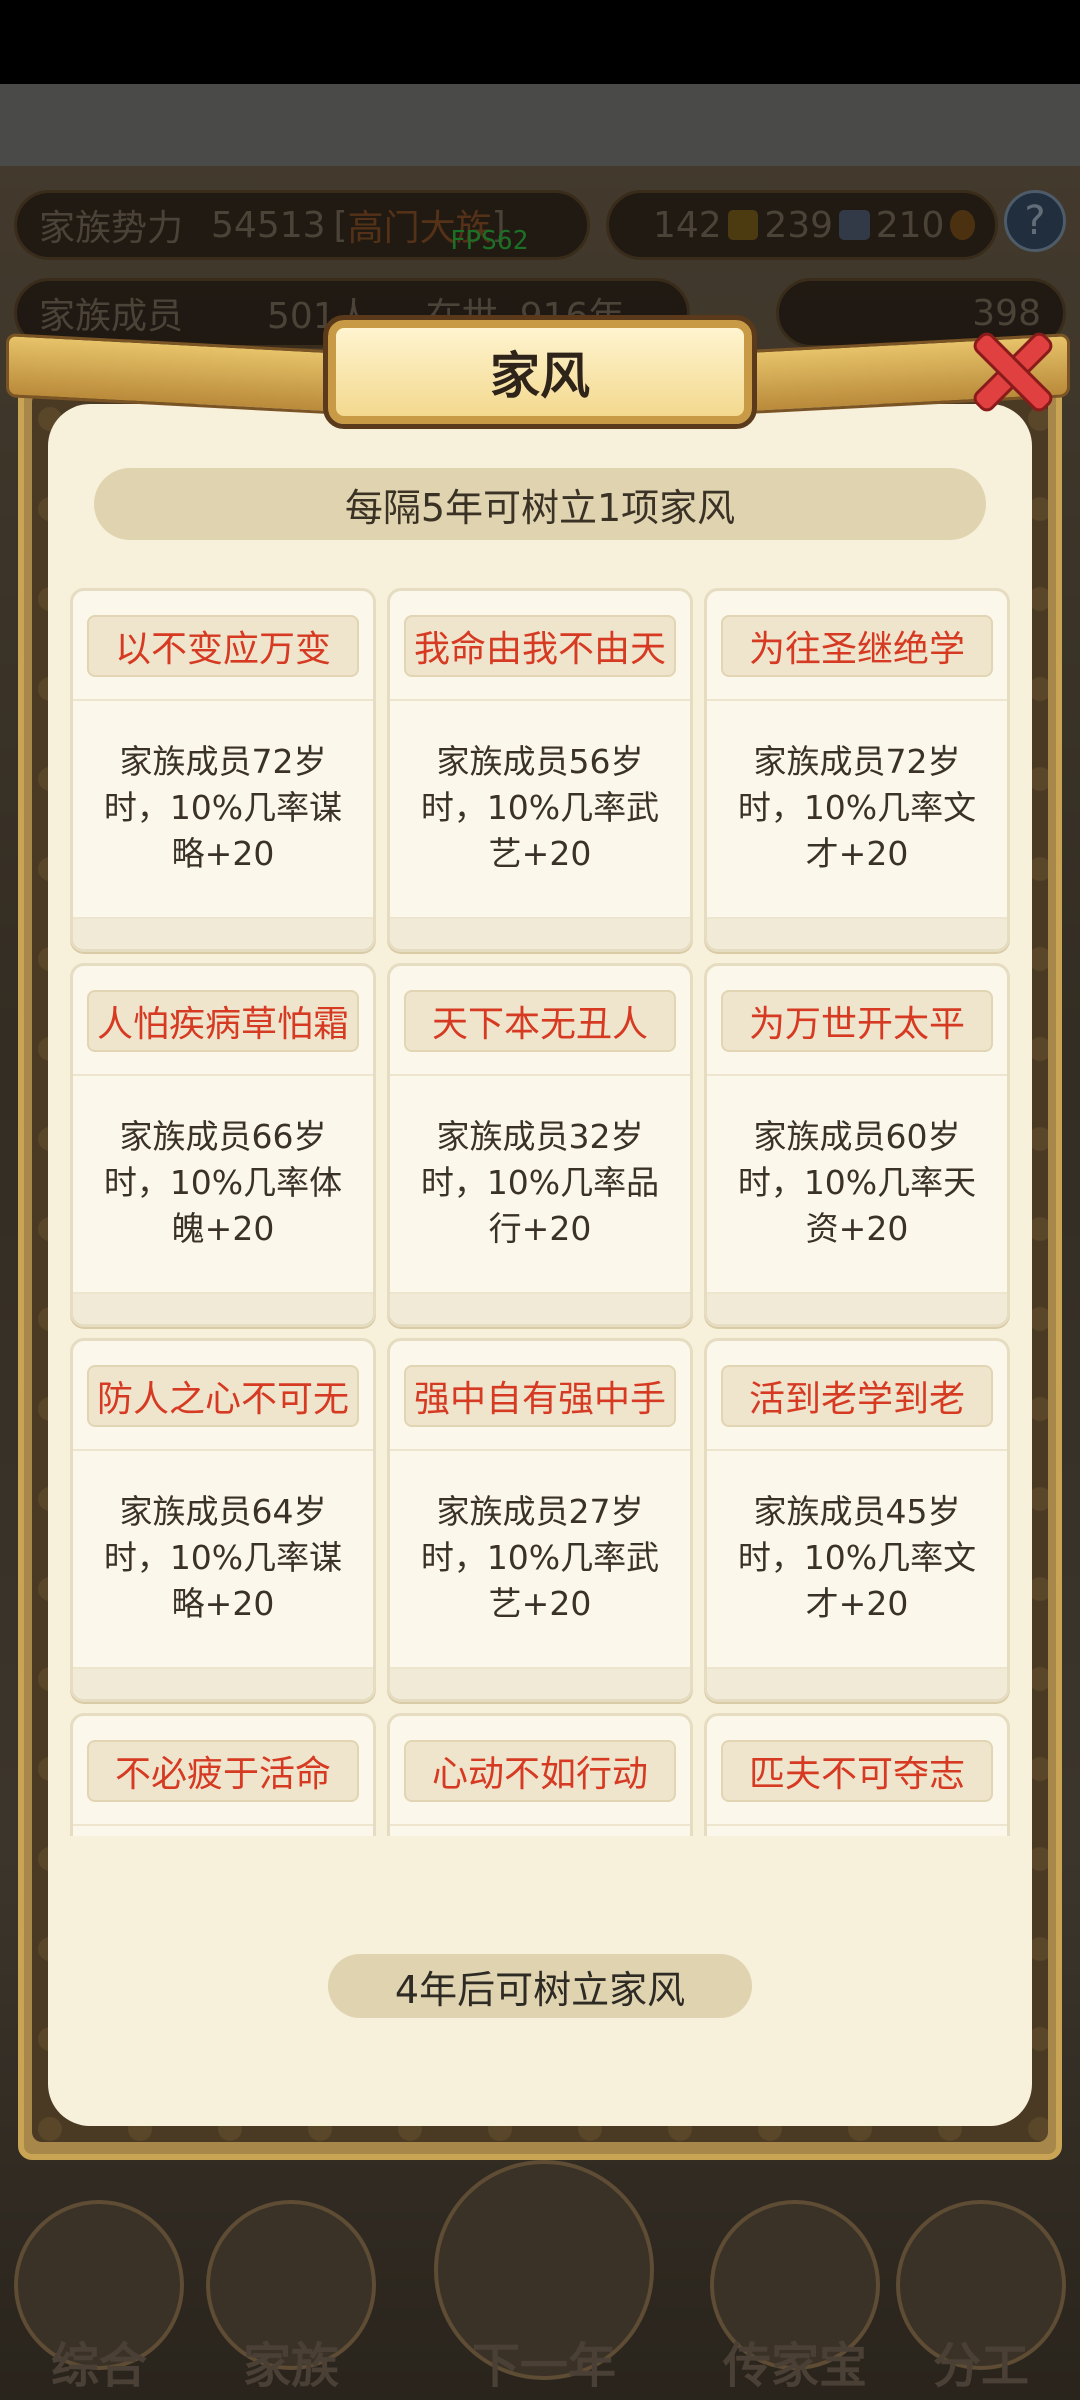 This screenshot has height=2400, width=1080. What do you see at coordinates (540, 1396) in the screenshot?
I see `motto-name: 强中自有强中手` at bounding box center [540, 1396].